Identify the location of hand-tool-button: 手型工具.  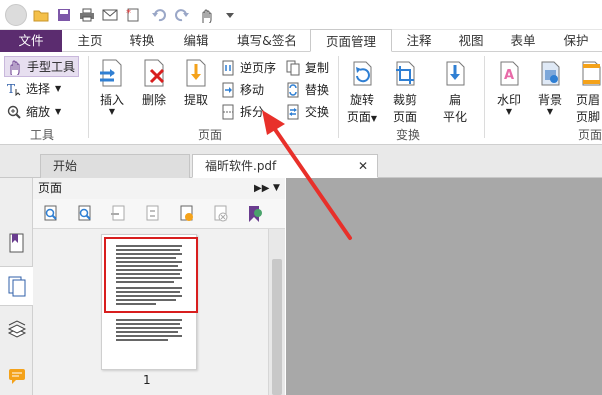
(42, 66).